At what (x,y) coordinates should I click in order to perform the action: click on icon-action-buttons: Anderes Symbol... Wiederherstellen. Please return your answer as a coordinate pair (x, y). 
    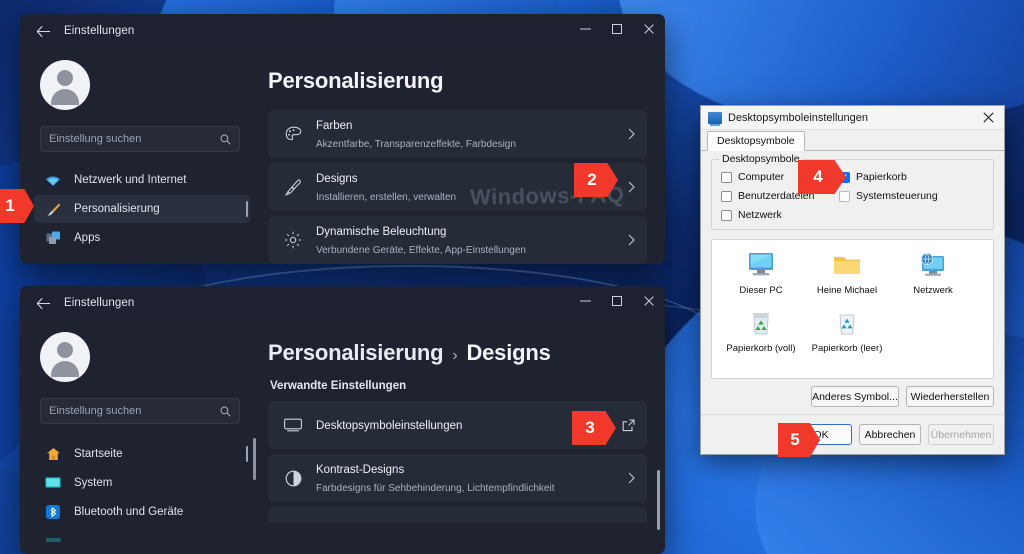
    Looking at the image, I should click on (852, 396).